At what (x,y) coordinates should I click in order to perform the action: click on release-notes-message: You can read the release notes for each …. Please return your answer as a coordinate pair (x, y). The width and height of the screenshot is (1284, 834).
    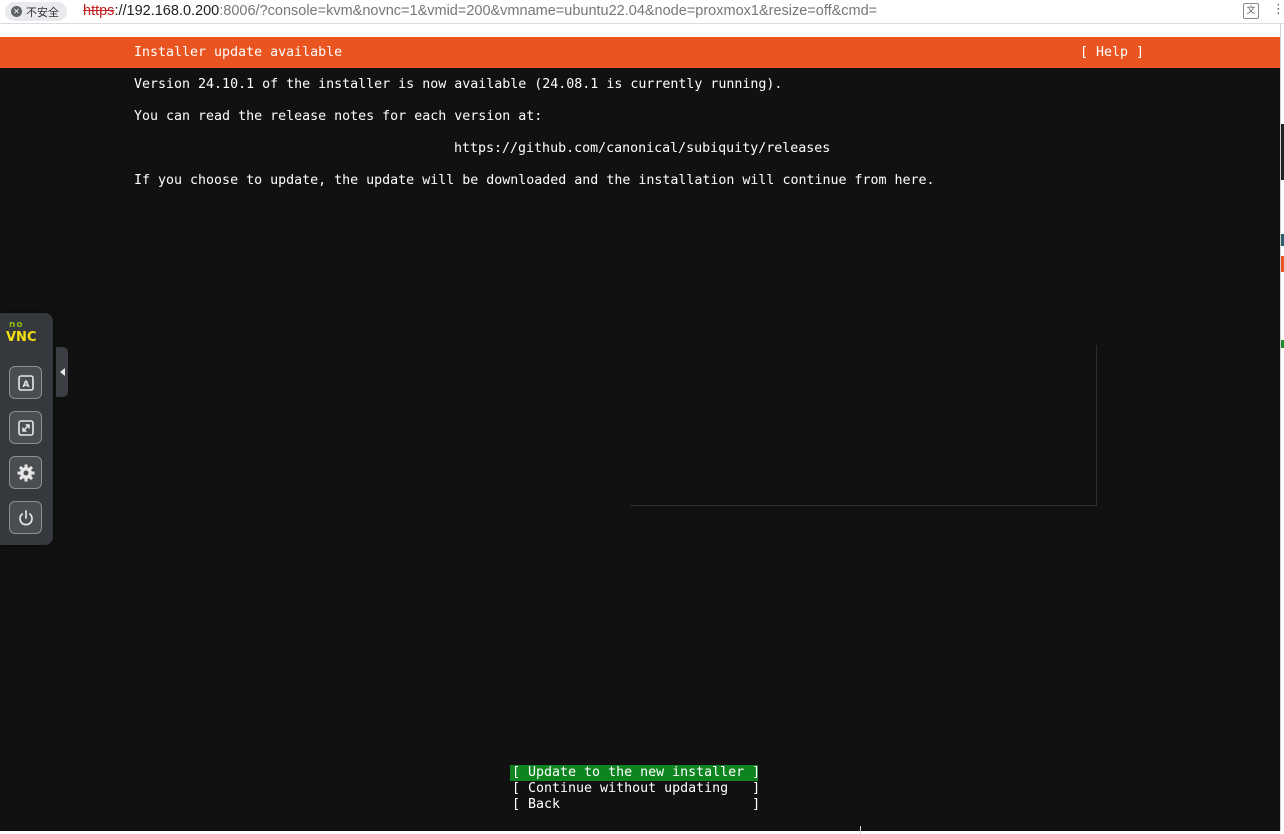
    Looking at the image, I should click on (338, 116).